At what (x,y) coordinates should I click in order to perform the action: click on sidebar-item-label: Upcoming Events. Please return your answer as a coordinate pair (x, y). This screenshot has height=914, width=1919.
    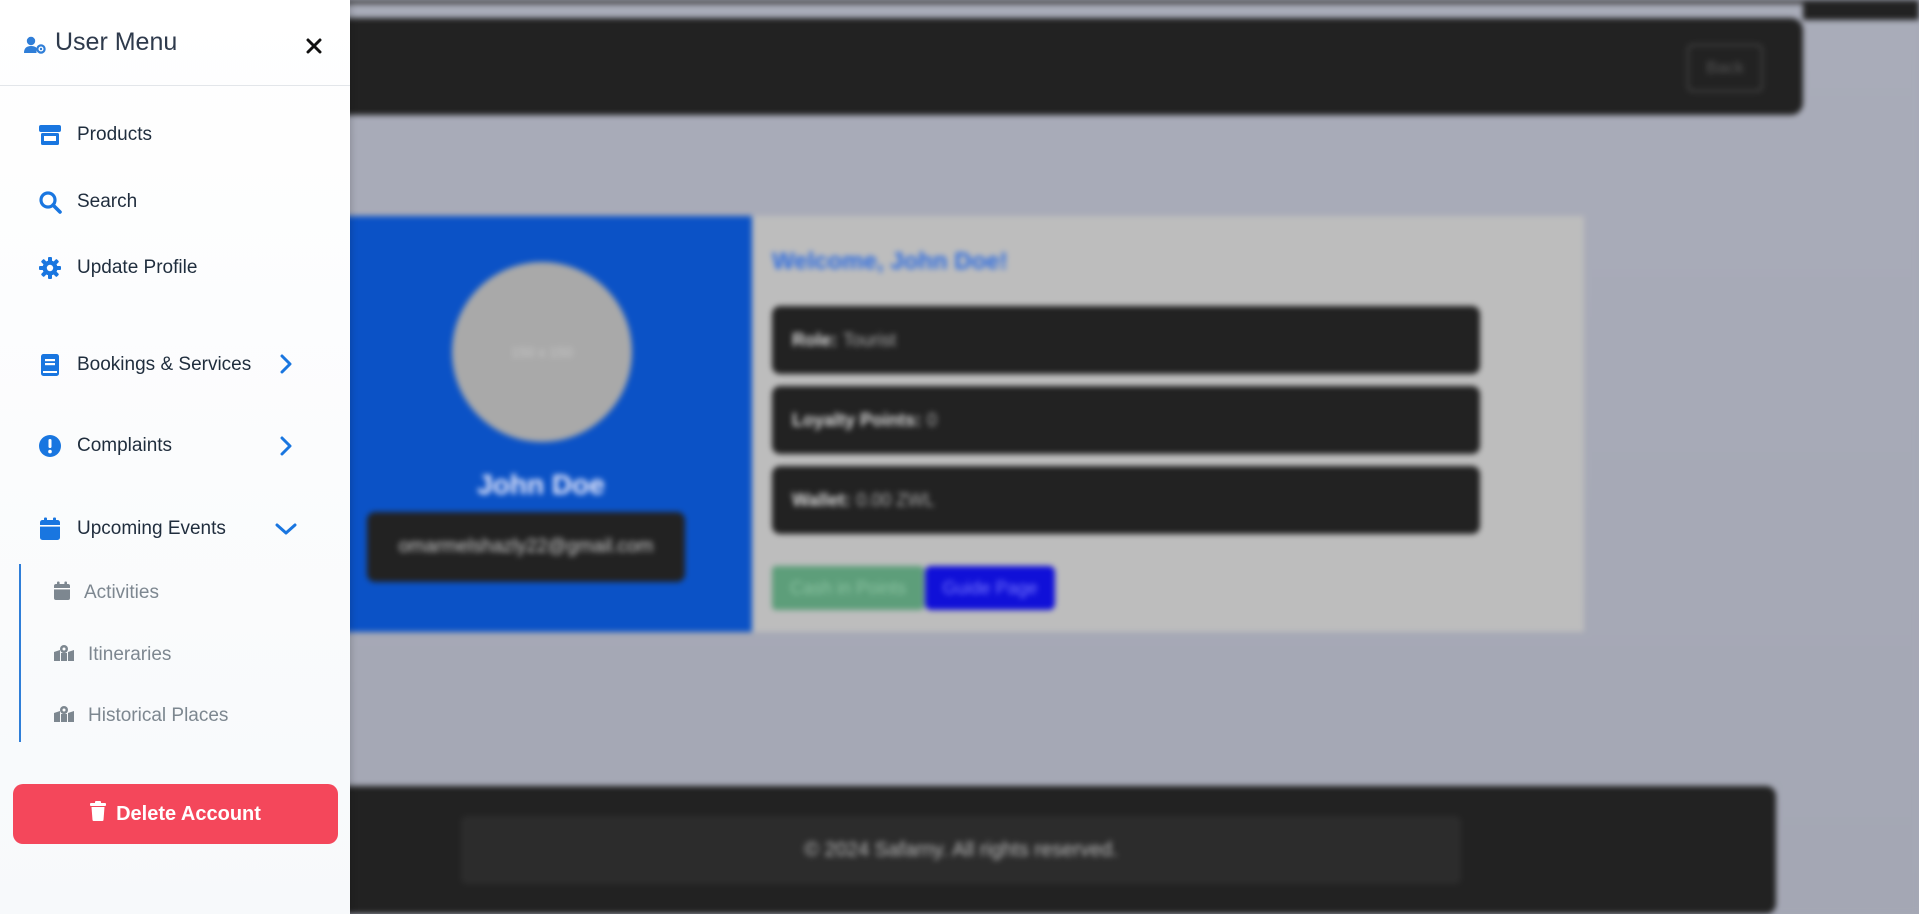
    Looking at the image, I should click on (151, 528).